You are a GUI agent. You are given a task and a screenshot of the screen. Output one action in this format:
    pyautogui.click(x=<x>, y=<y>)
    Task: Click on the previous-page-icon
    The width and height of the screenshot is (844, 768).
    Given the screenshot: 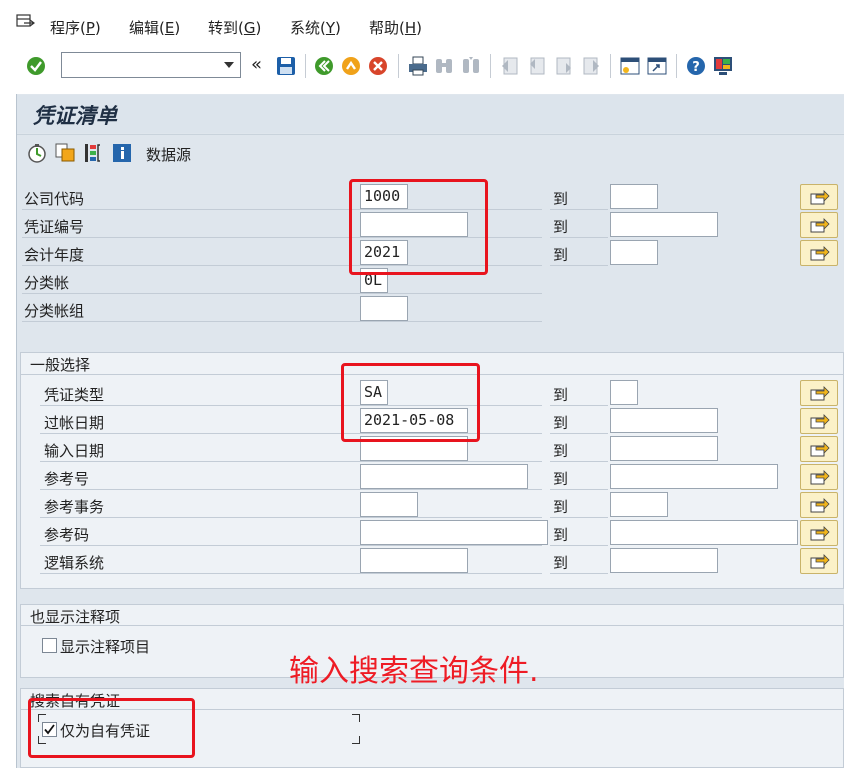 What is the action you would take?
    pyautogui.click(x=537, y=66)
    